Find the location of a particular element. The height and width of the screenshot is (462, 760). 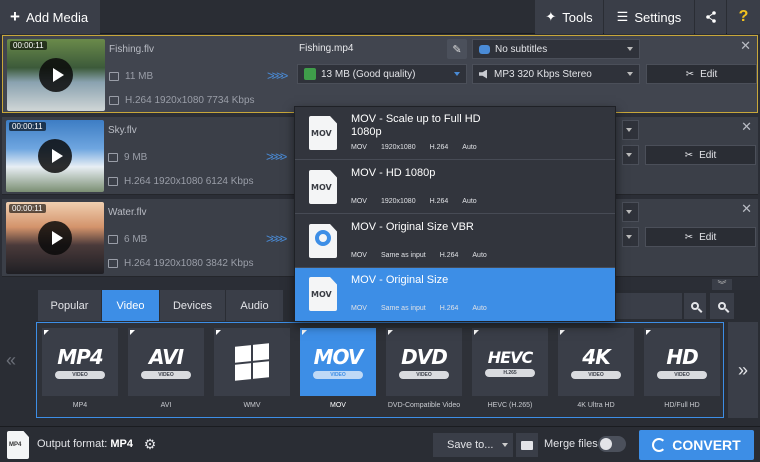

audio-dropdown: MP3 320 Kbps Stereo is located at coordinates (556, 74).